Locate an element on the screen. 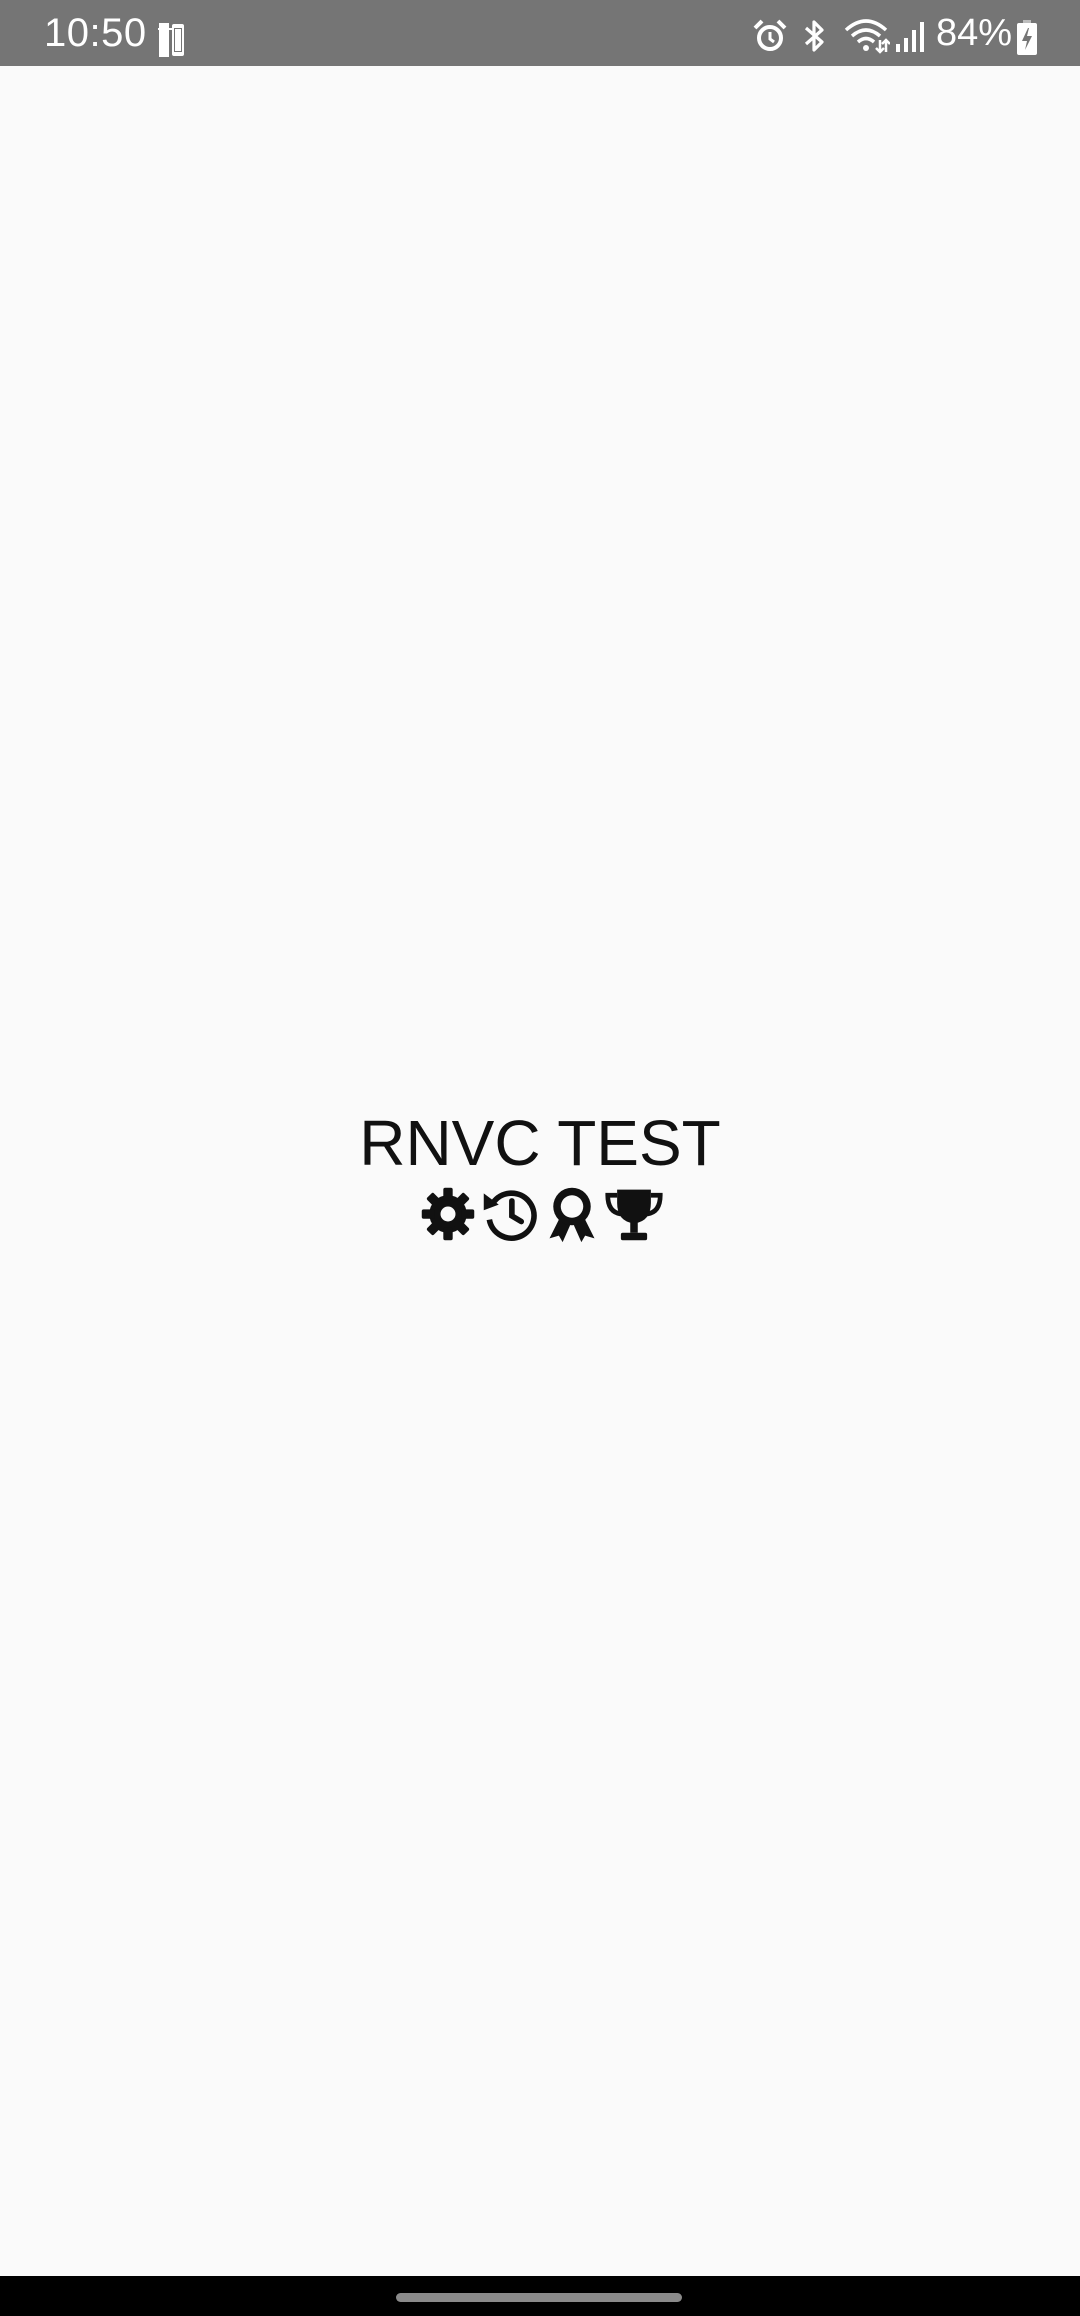 The image size is (1080, 2316). icon-row is located at coordinates (541, 1214).